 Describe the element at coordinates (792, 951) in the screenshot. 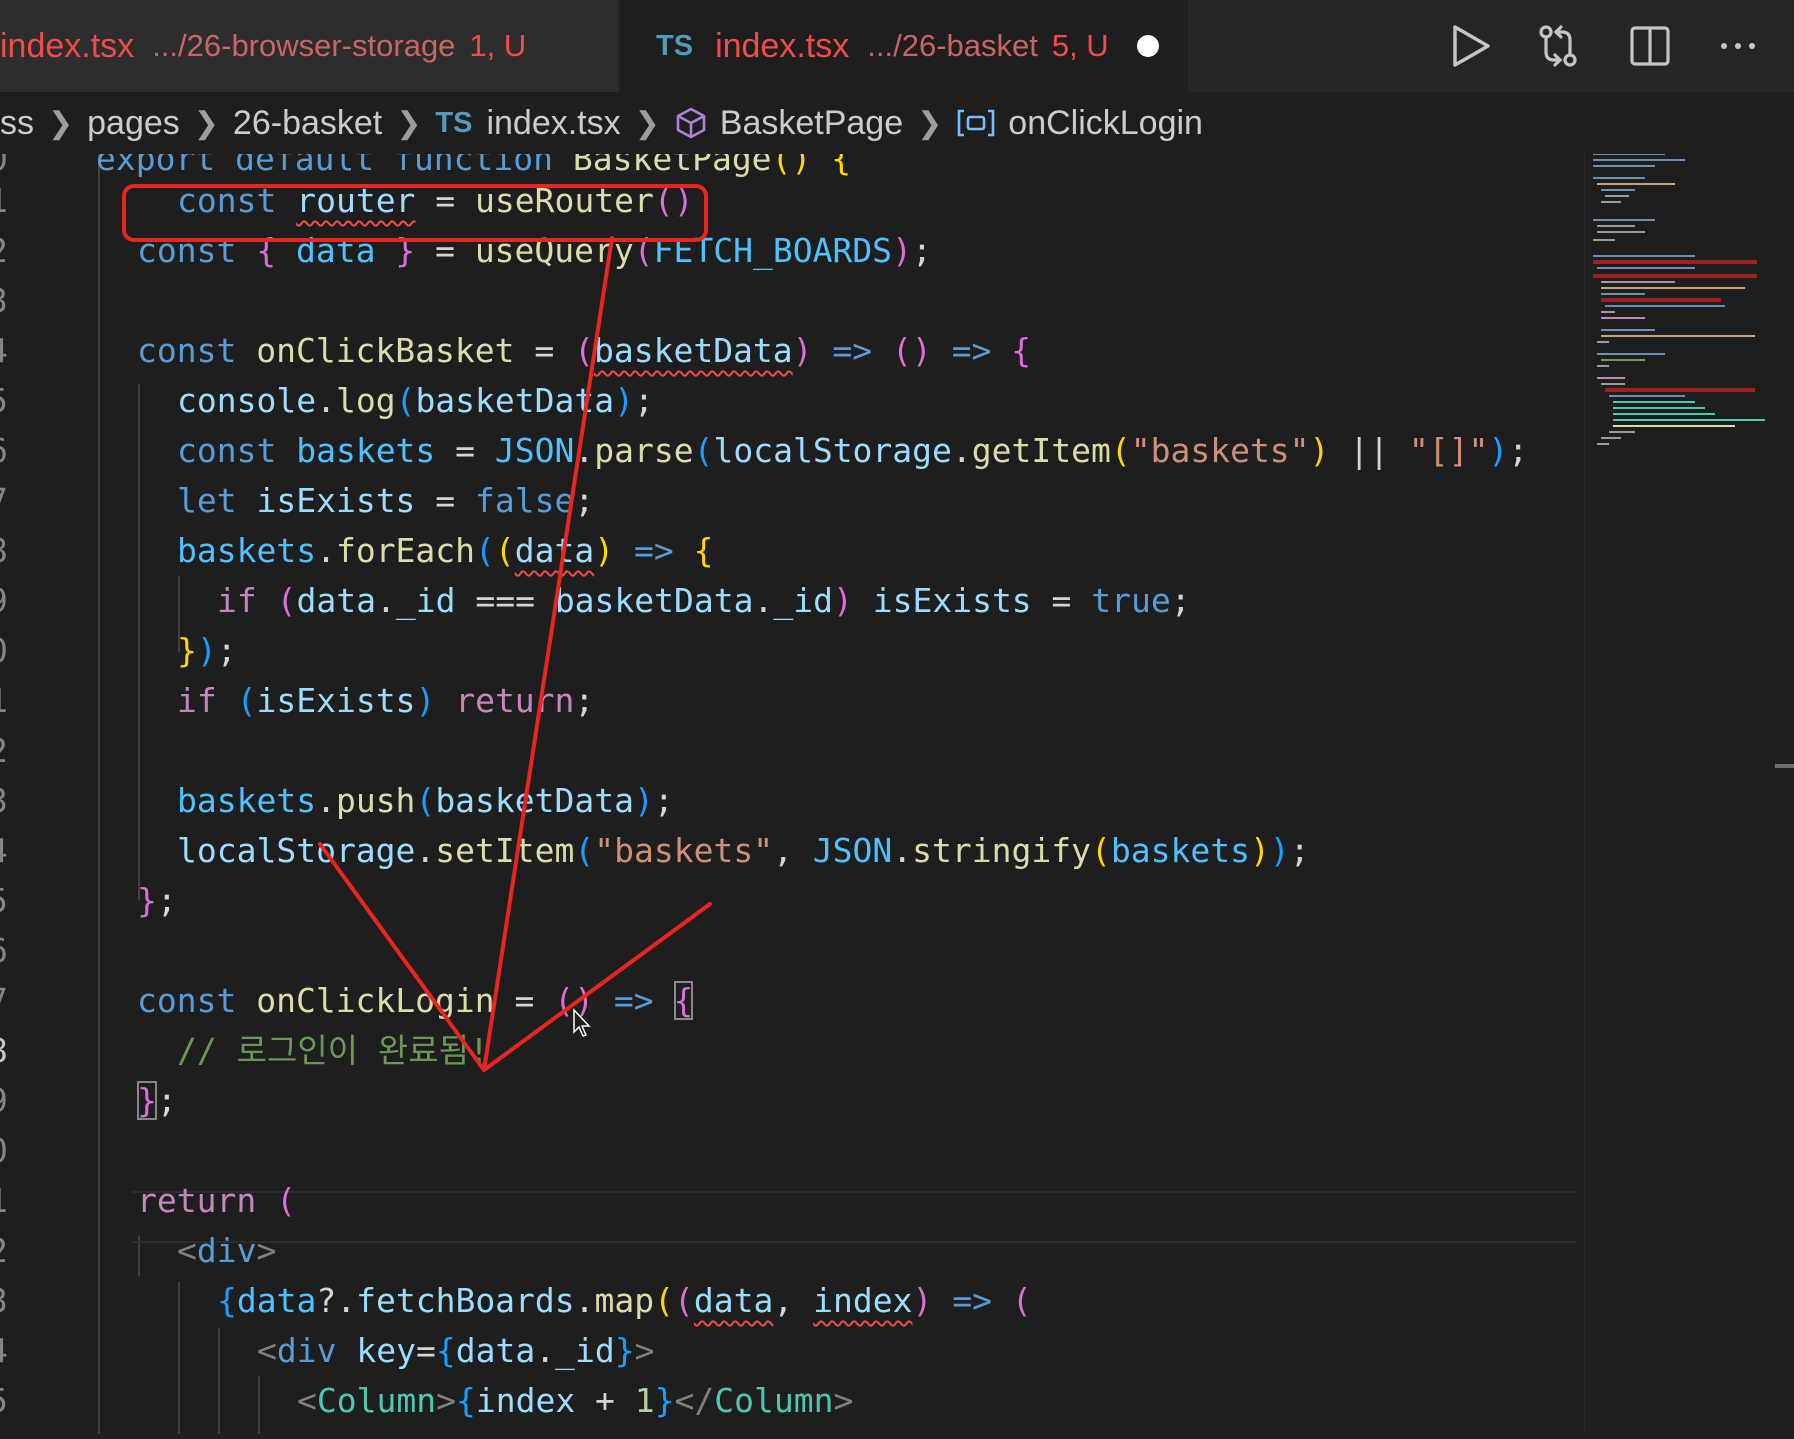

I see `code-line: 6` at that location.